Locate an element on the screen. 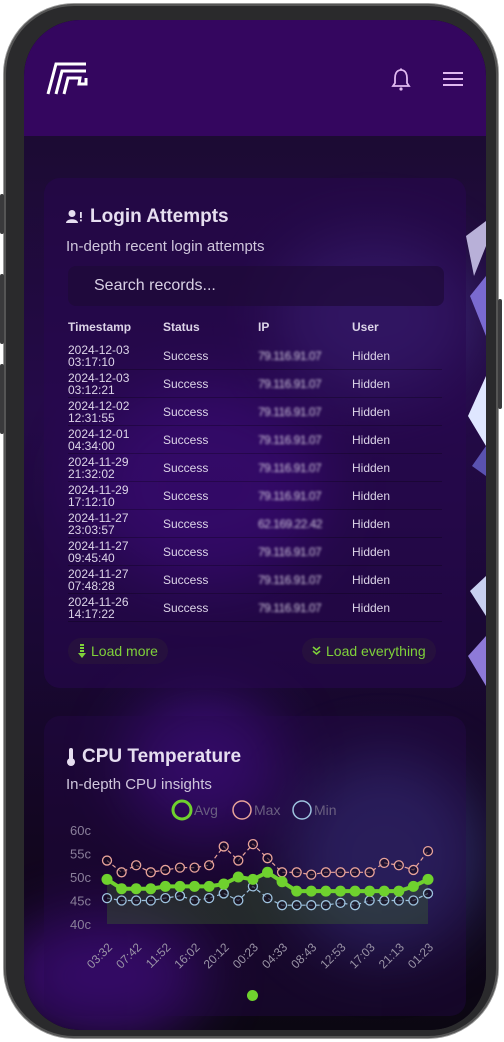 This screenshot has width=504, height=1042. x-tick-label: 08:43 is located at coordinates (303, 955).